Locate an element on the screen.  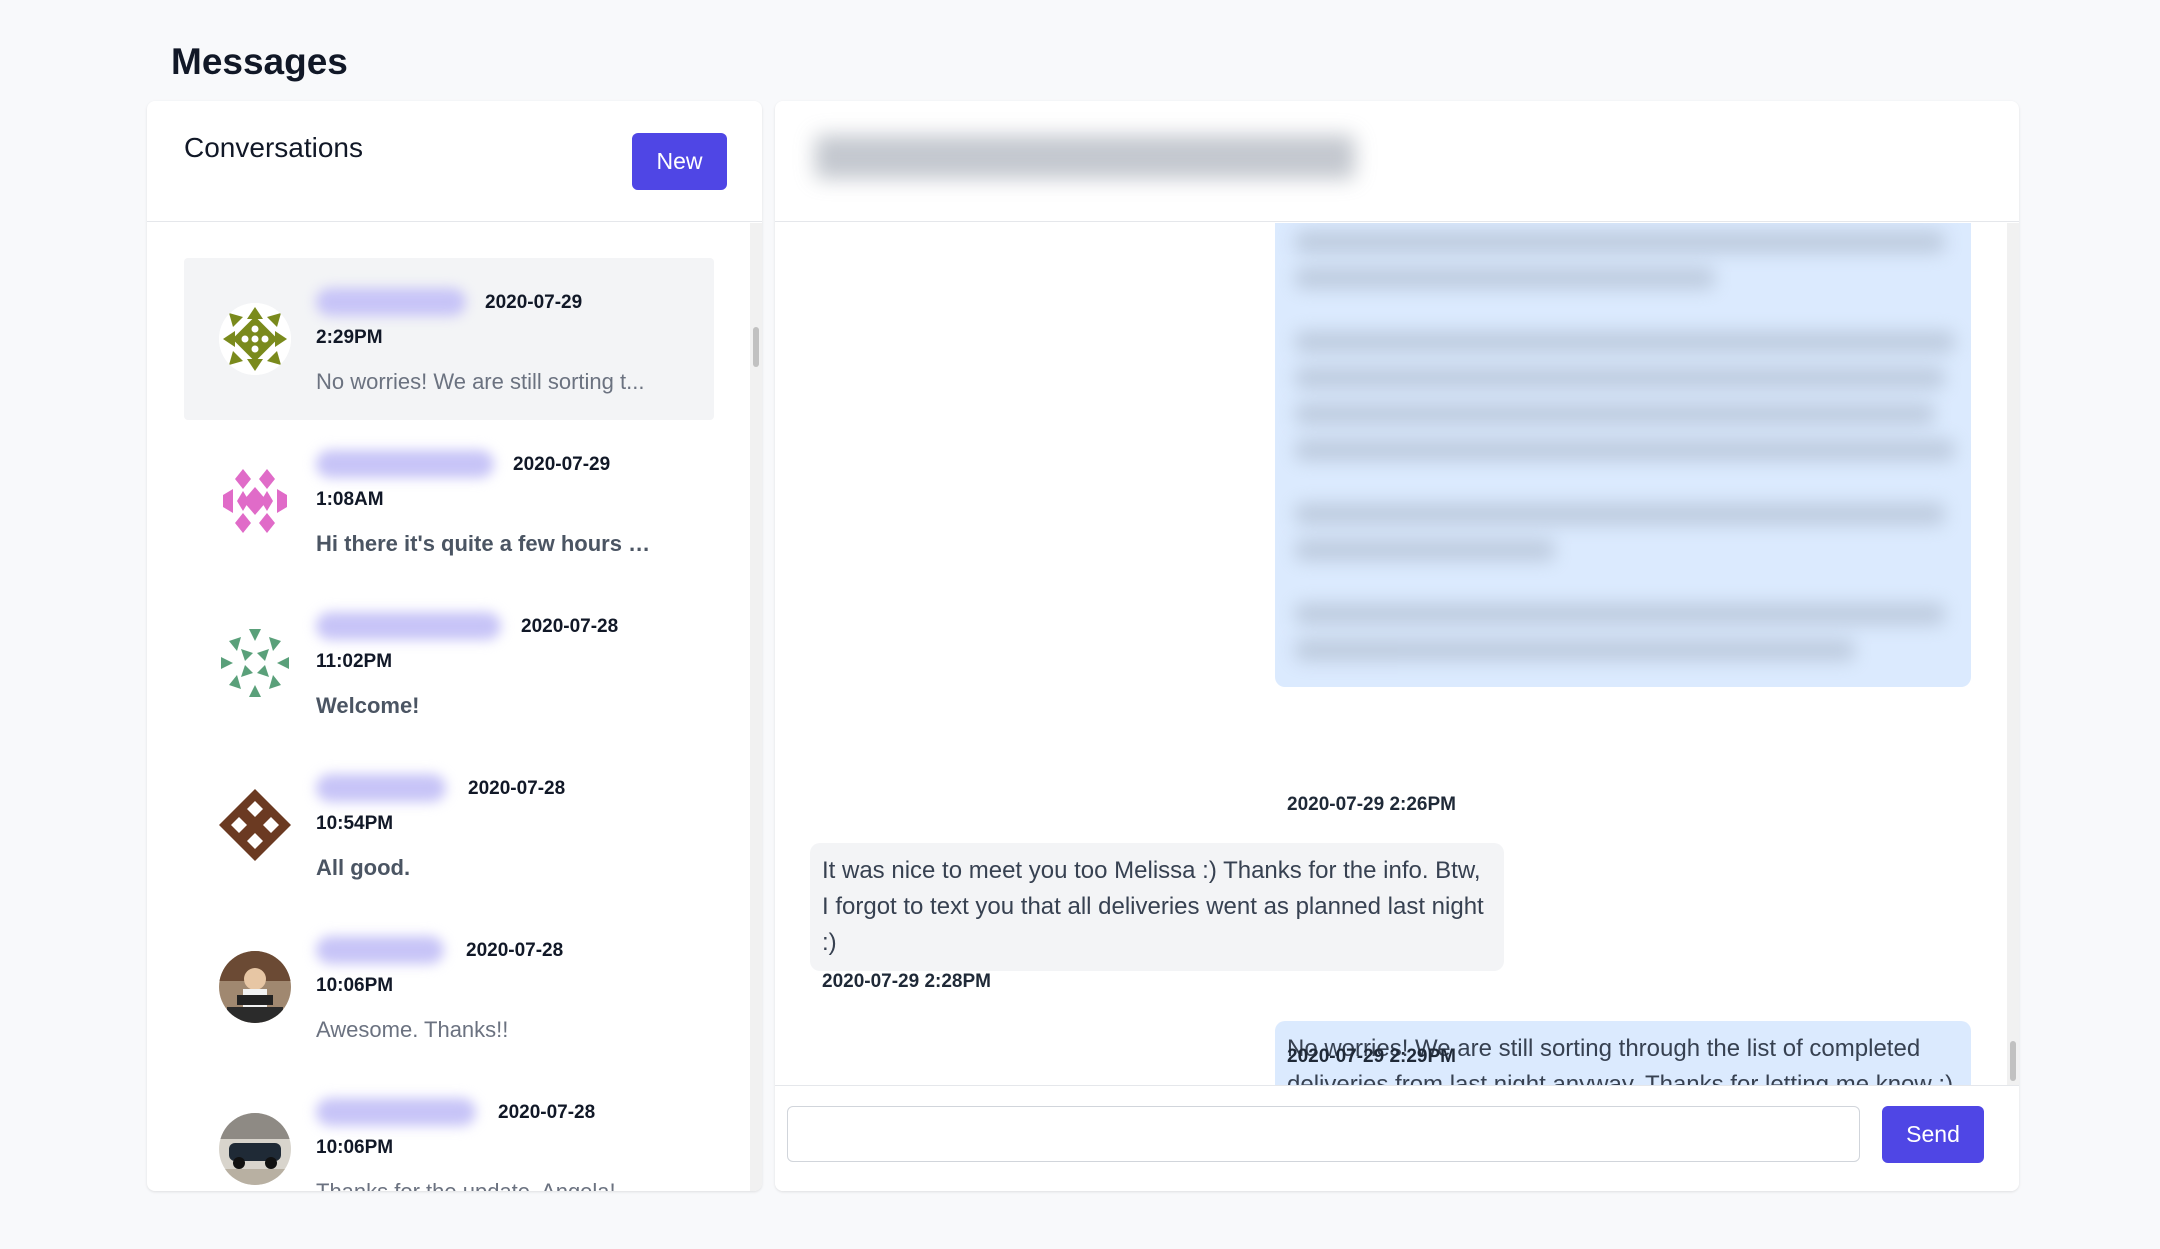
identicon-green-icon is located at coordinates (255, 663).